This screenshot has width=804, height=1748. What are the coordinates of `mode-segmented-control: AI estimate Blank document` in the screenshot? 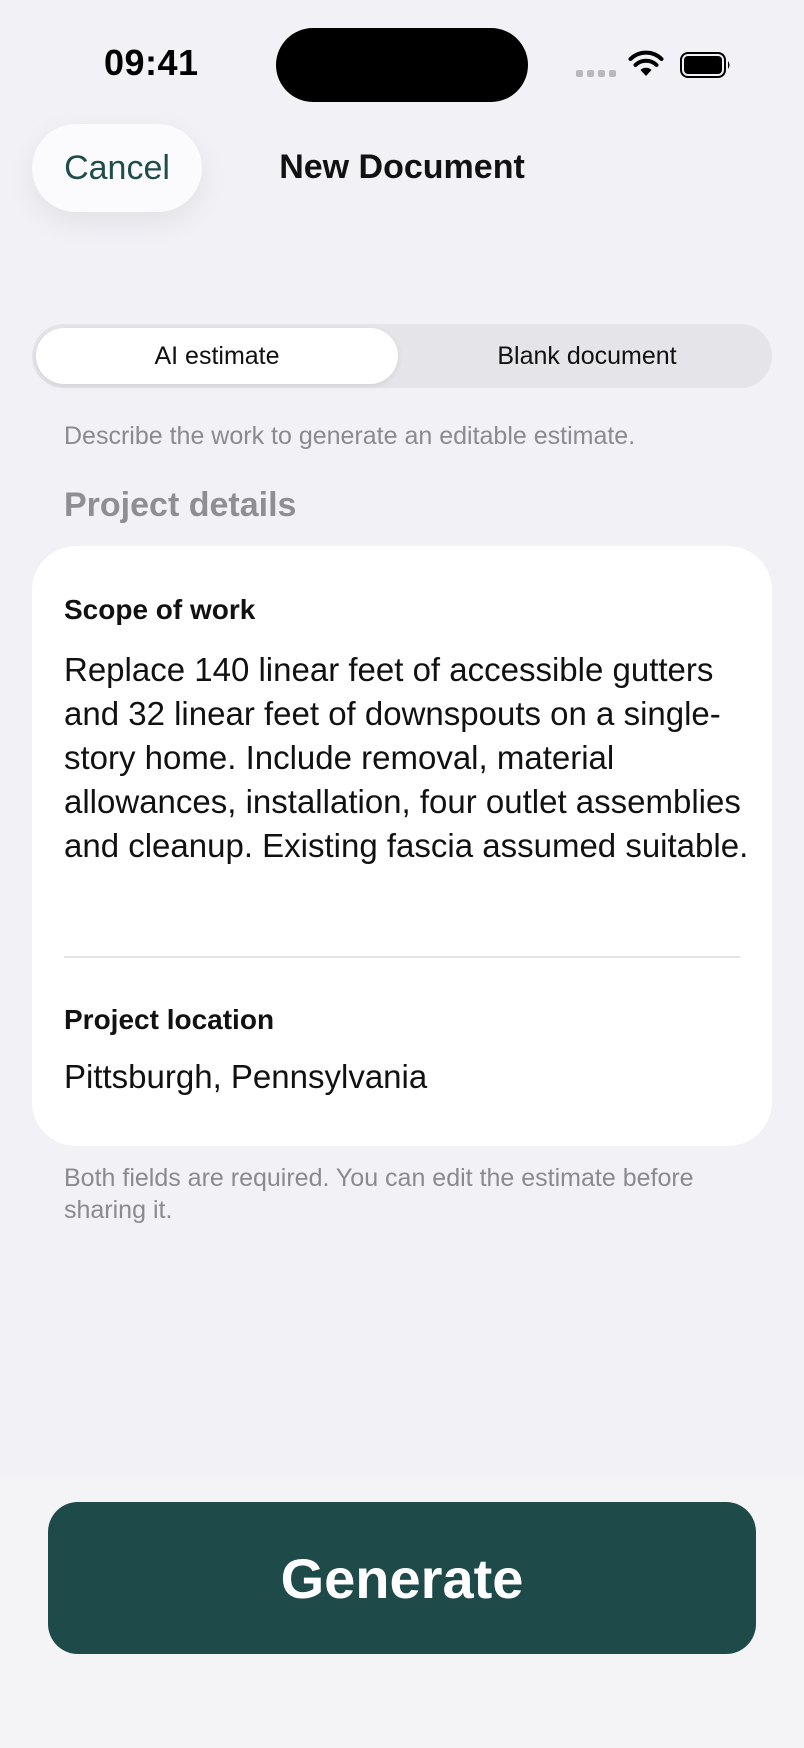 It's located at (402, 356).